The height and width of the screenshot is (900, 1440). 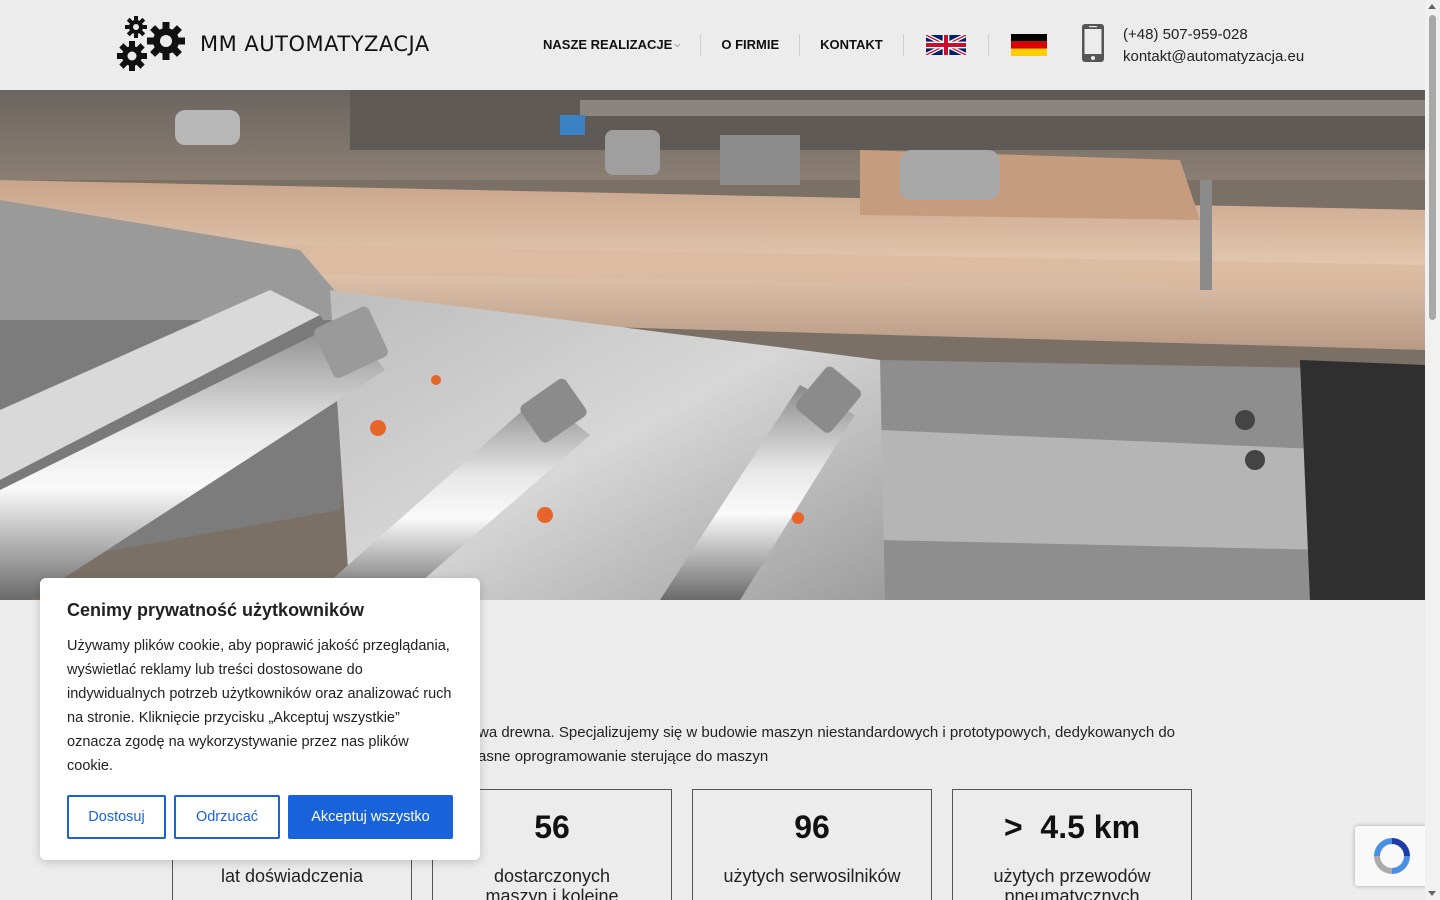 What do you see at coordinates (1213, 57) in the screenshot?
I see `email-address: kontakt@automatyzacja.eu` at bounding box center [1213, 57].